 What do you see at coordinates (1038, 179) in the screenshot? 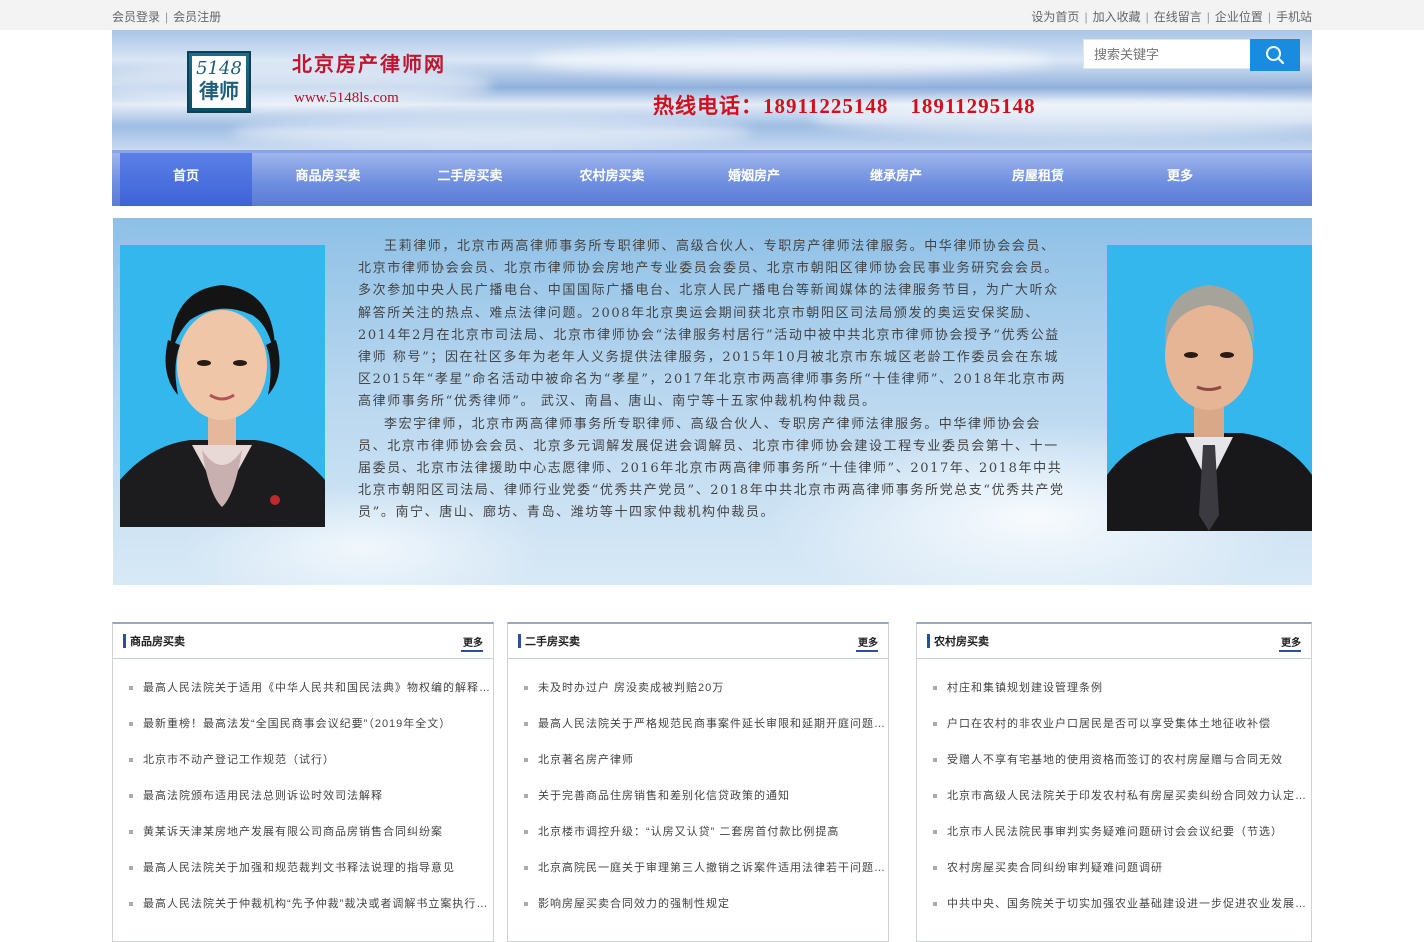
I see `nav-item-house-rental: 房屋租赁` at bounding box center [1038, 179].